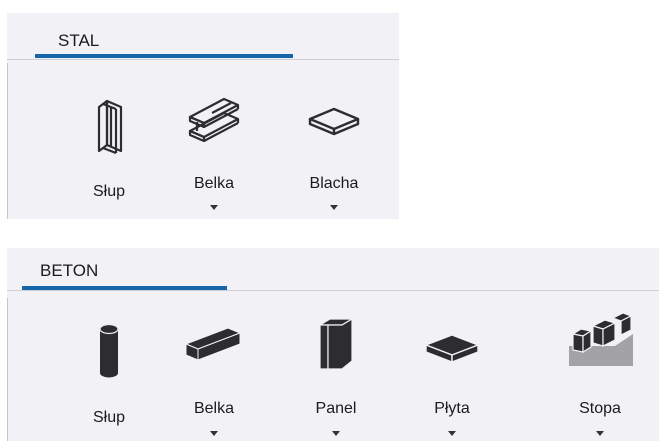 The image size is (659, 441). I want to click on beton-plyta-label: Płyta, so click(452, 408).